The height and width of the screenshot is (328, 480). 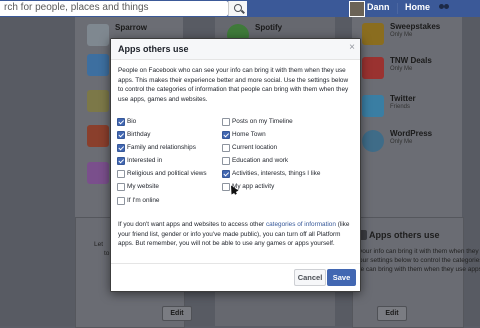 I want to click on option-label: Interested in, so click(x=145, y=160).